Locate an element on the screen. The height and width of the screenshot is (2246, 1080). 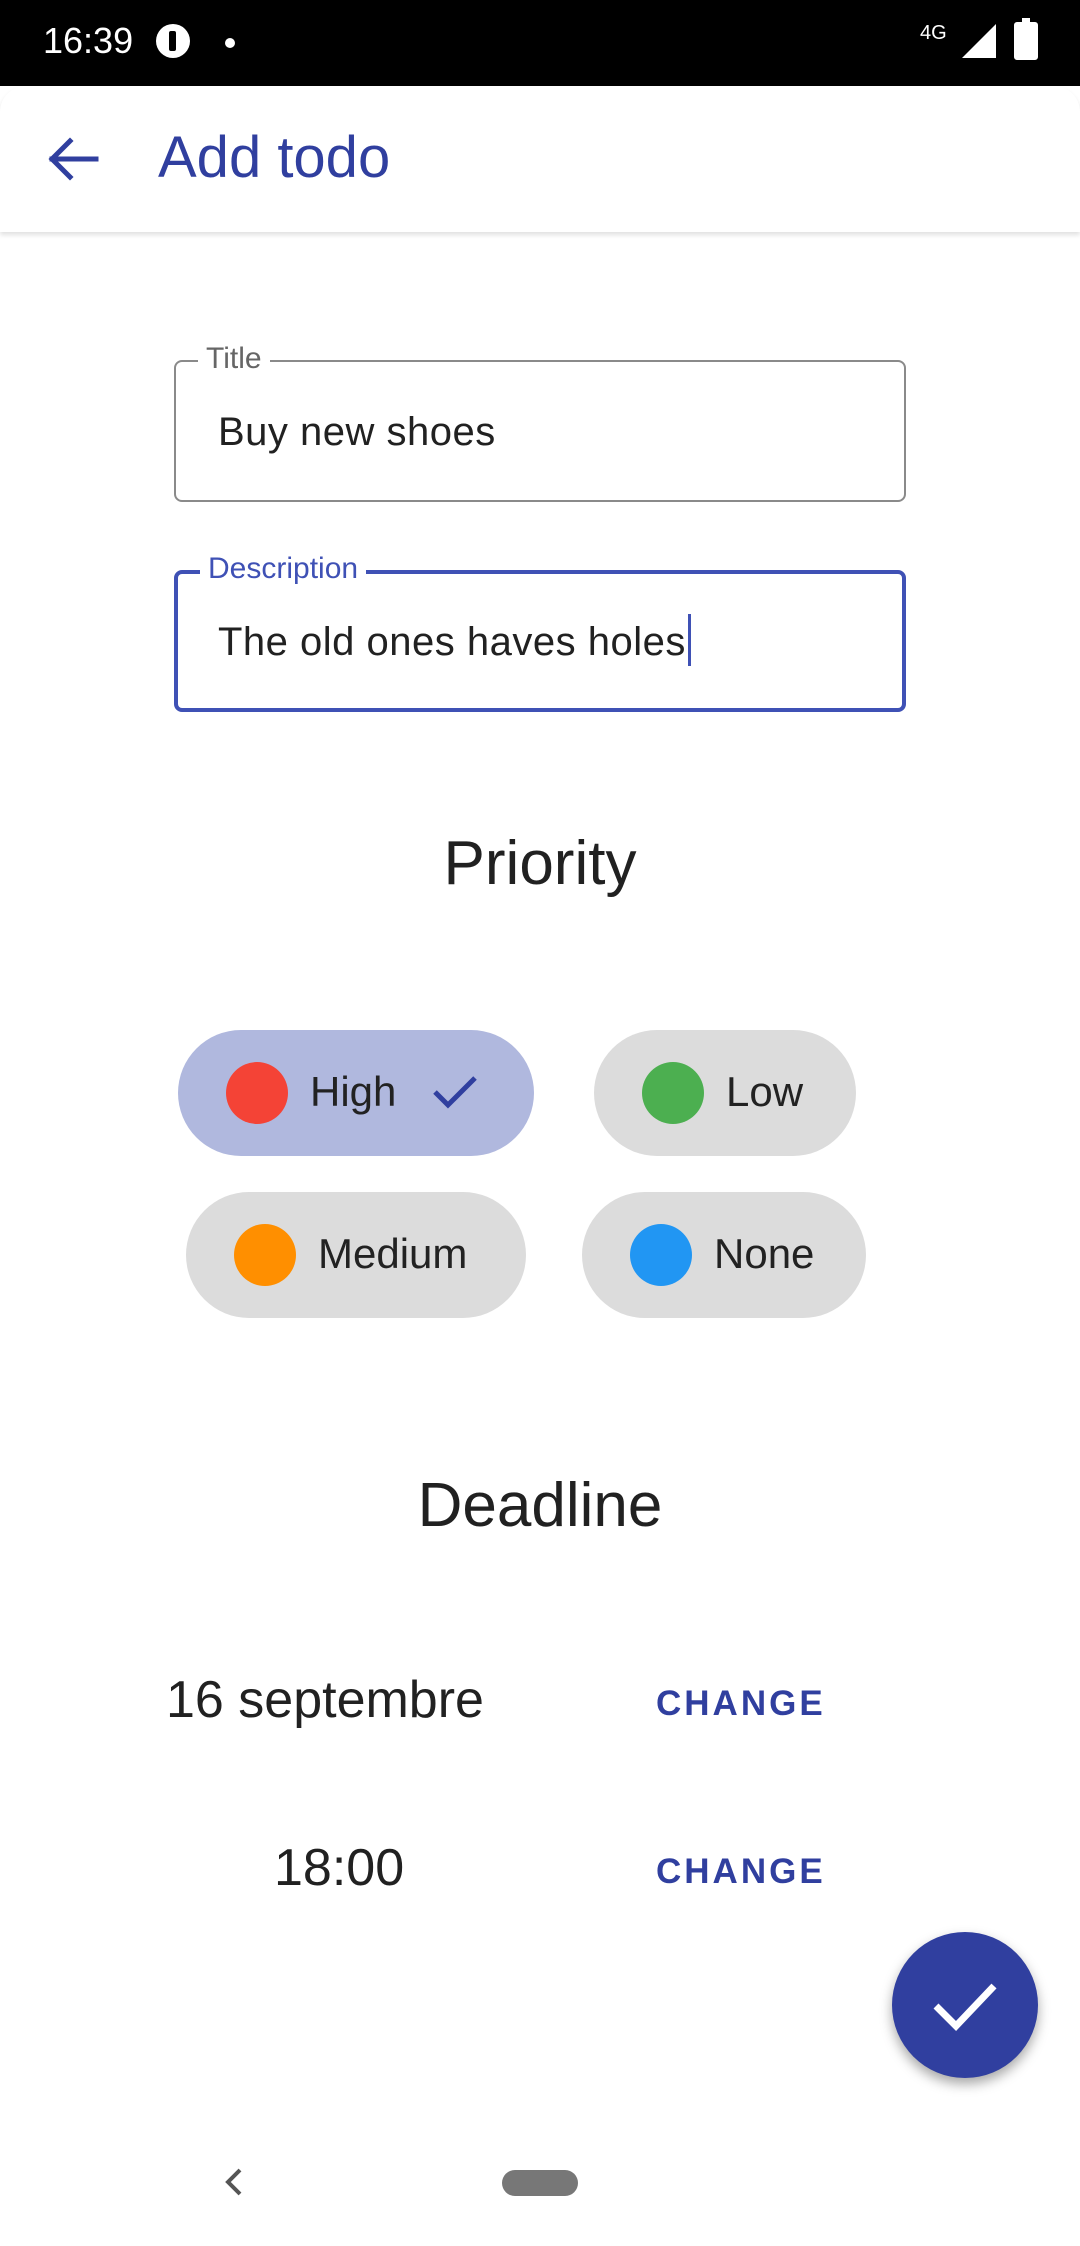
description-field-label: Description is located at coordinates (283, 569).